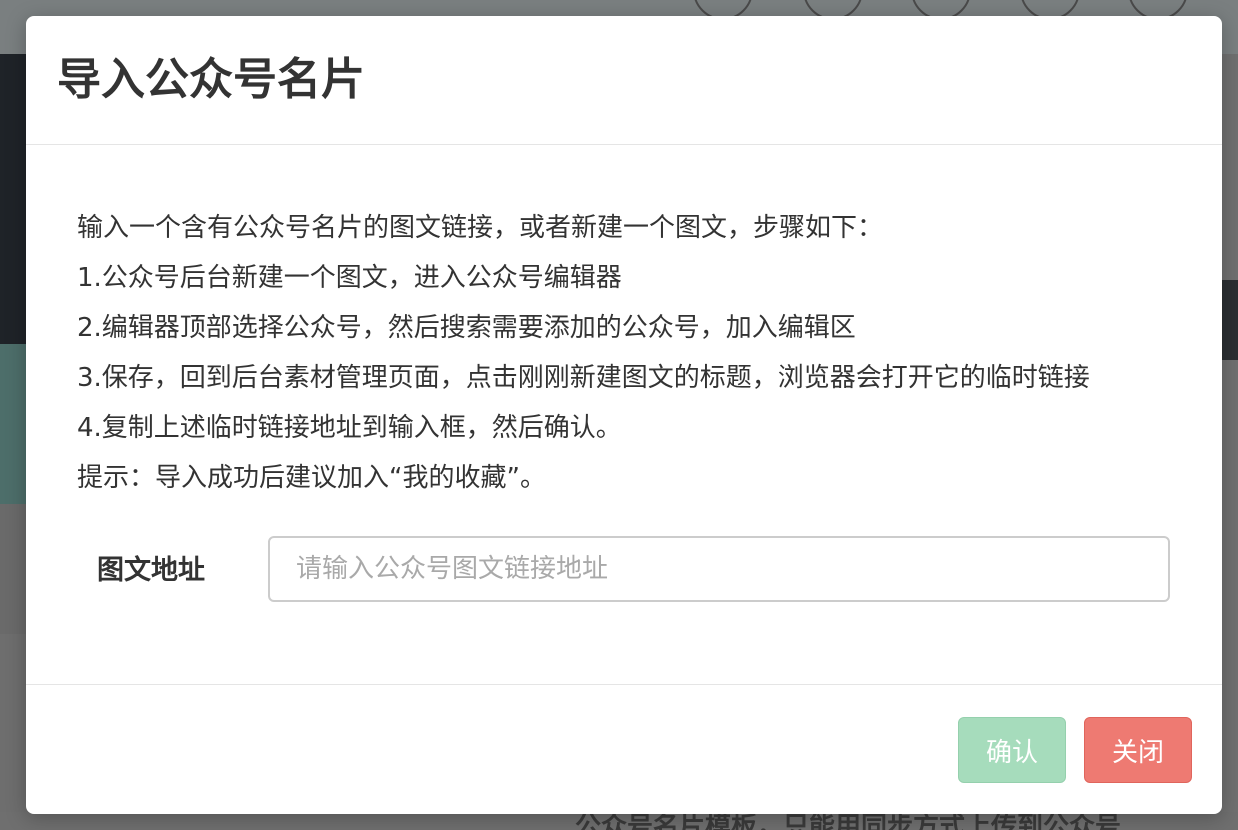 The height and width of the screenshot is (830, 1238). What do you see at coordinates (1230, 320) in the screenshot?
I see `background-right-block` at bounding box center [1230, 320].